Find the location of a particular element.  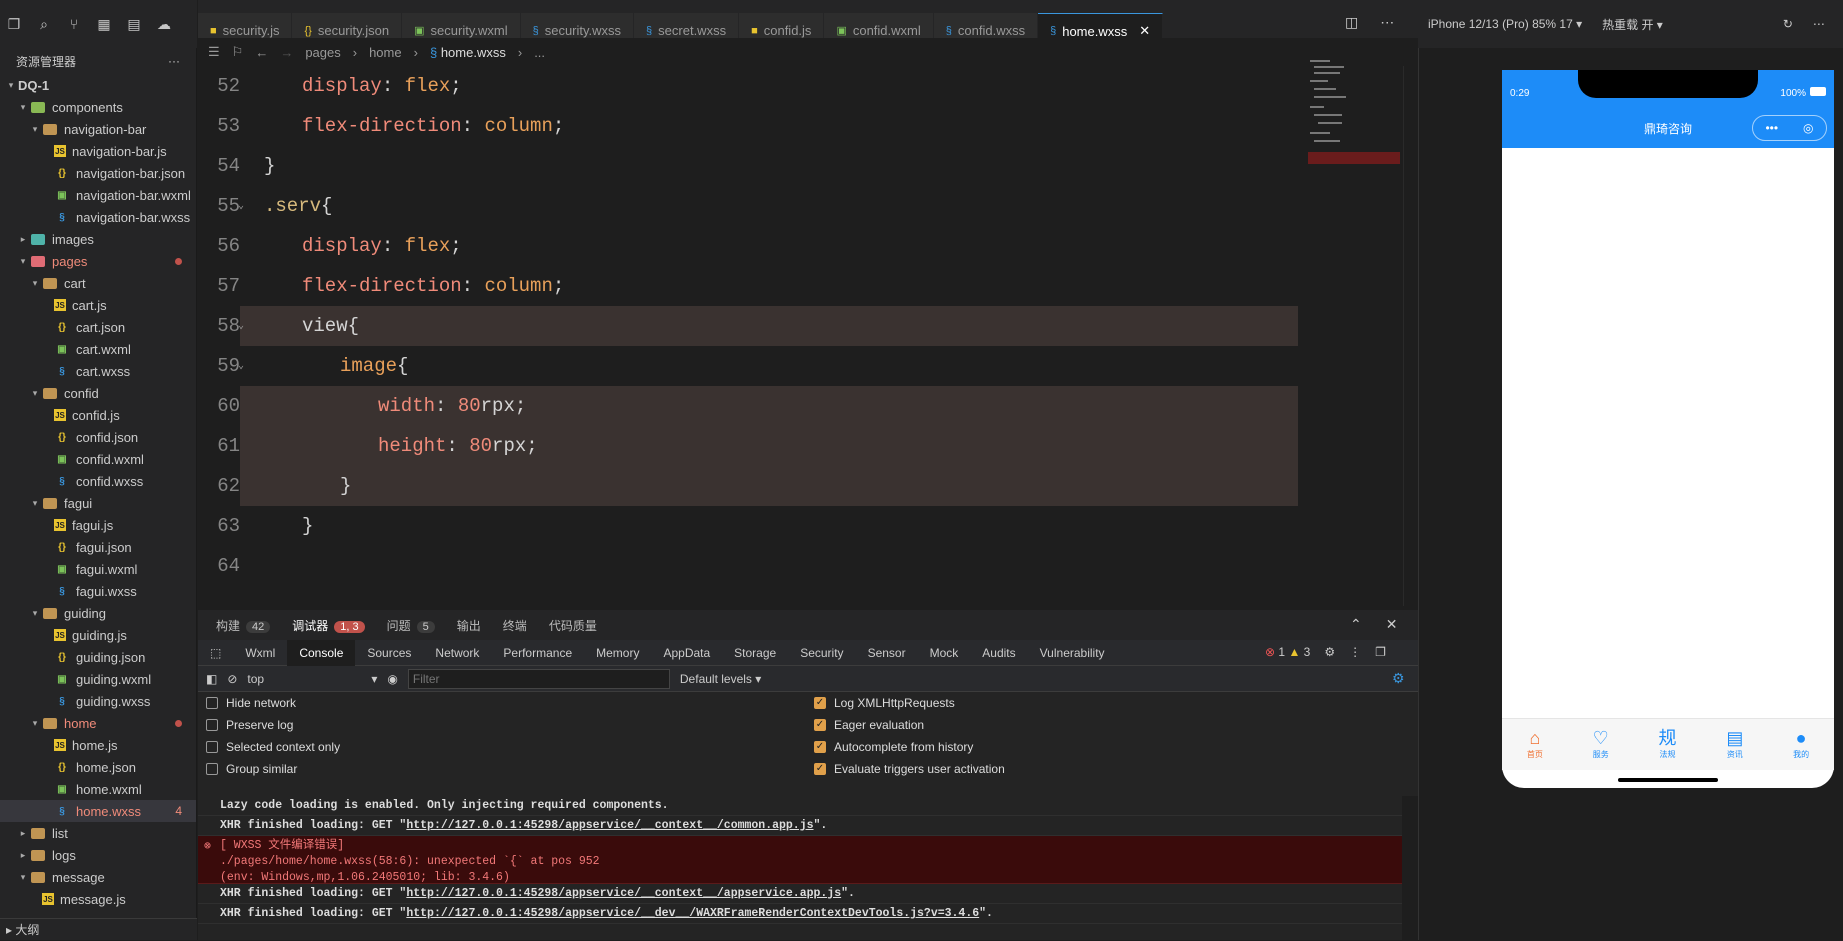

back-icon: ← is located at coordinates (261, 52).